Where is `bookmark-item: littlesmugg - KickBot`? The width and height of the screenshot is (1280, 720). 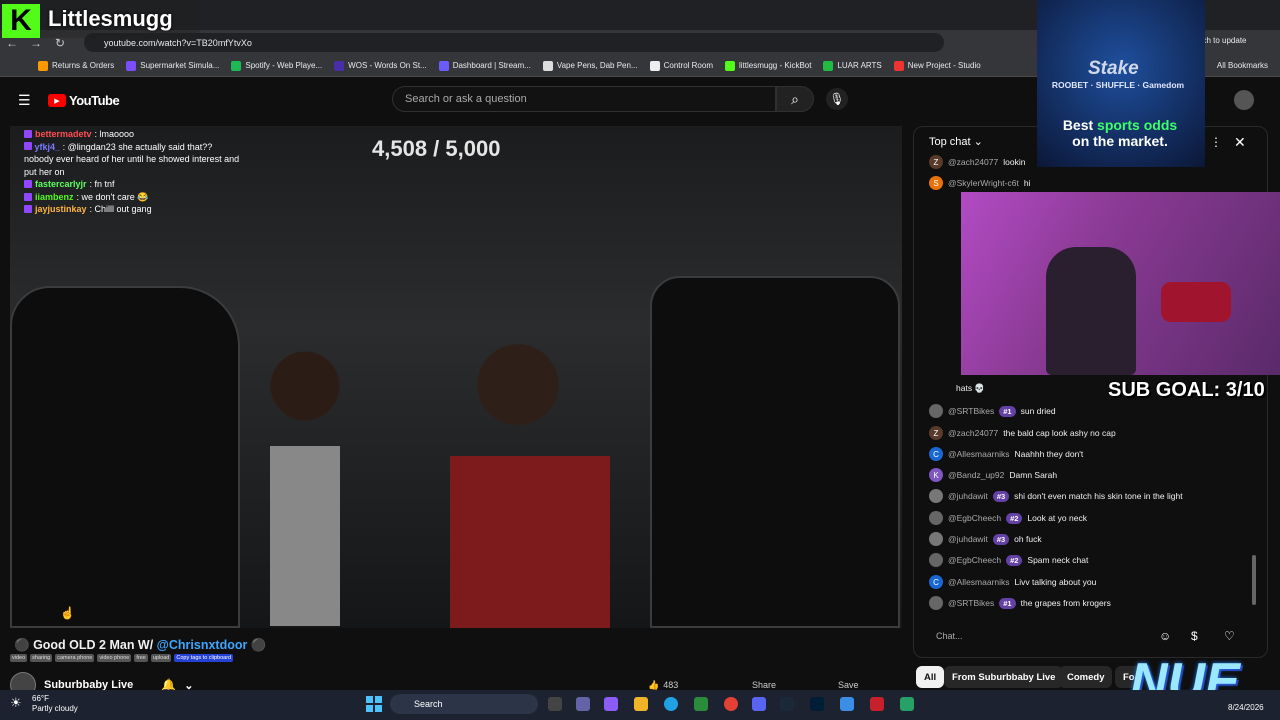 bookmark-item: littlesmugg - KickBot is located at coordinates (767, 65).